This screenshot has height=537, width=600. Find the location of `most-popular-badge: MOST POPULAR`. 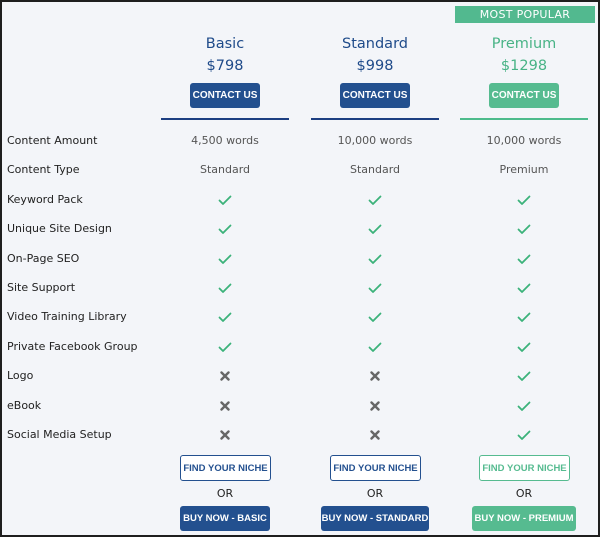

most-popular-badge: MOST POPULAR is located at coordinates (525, 14).